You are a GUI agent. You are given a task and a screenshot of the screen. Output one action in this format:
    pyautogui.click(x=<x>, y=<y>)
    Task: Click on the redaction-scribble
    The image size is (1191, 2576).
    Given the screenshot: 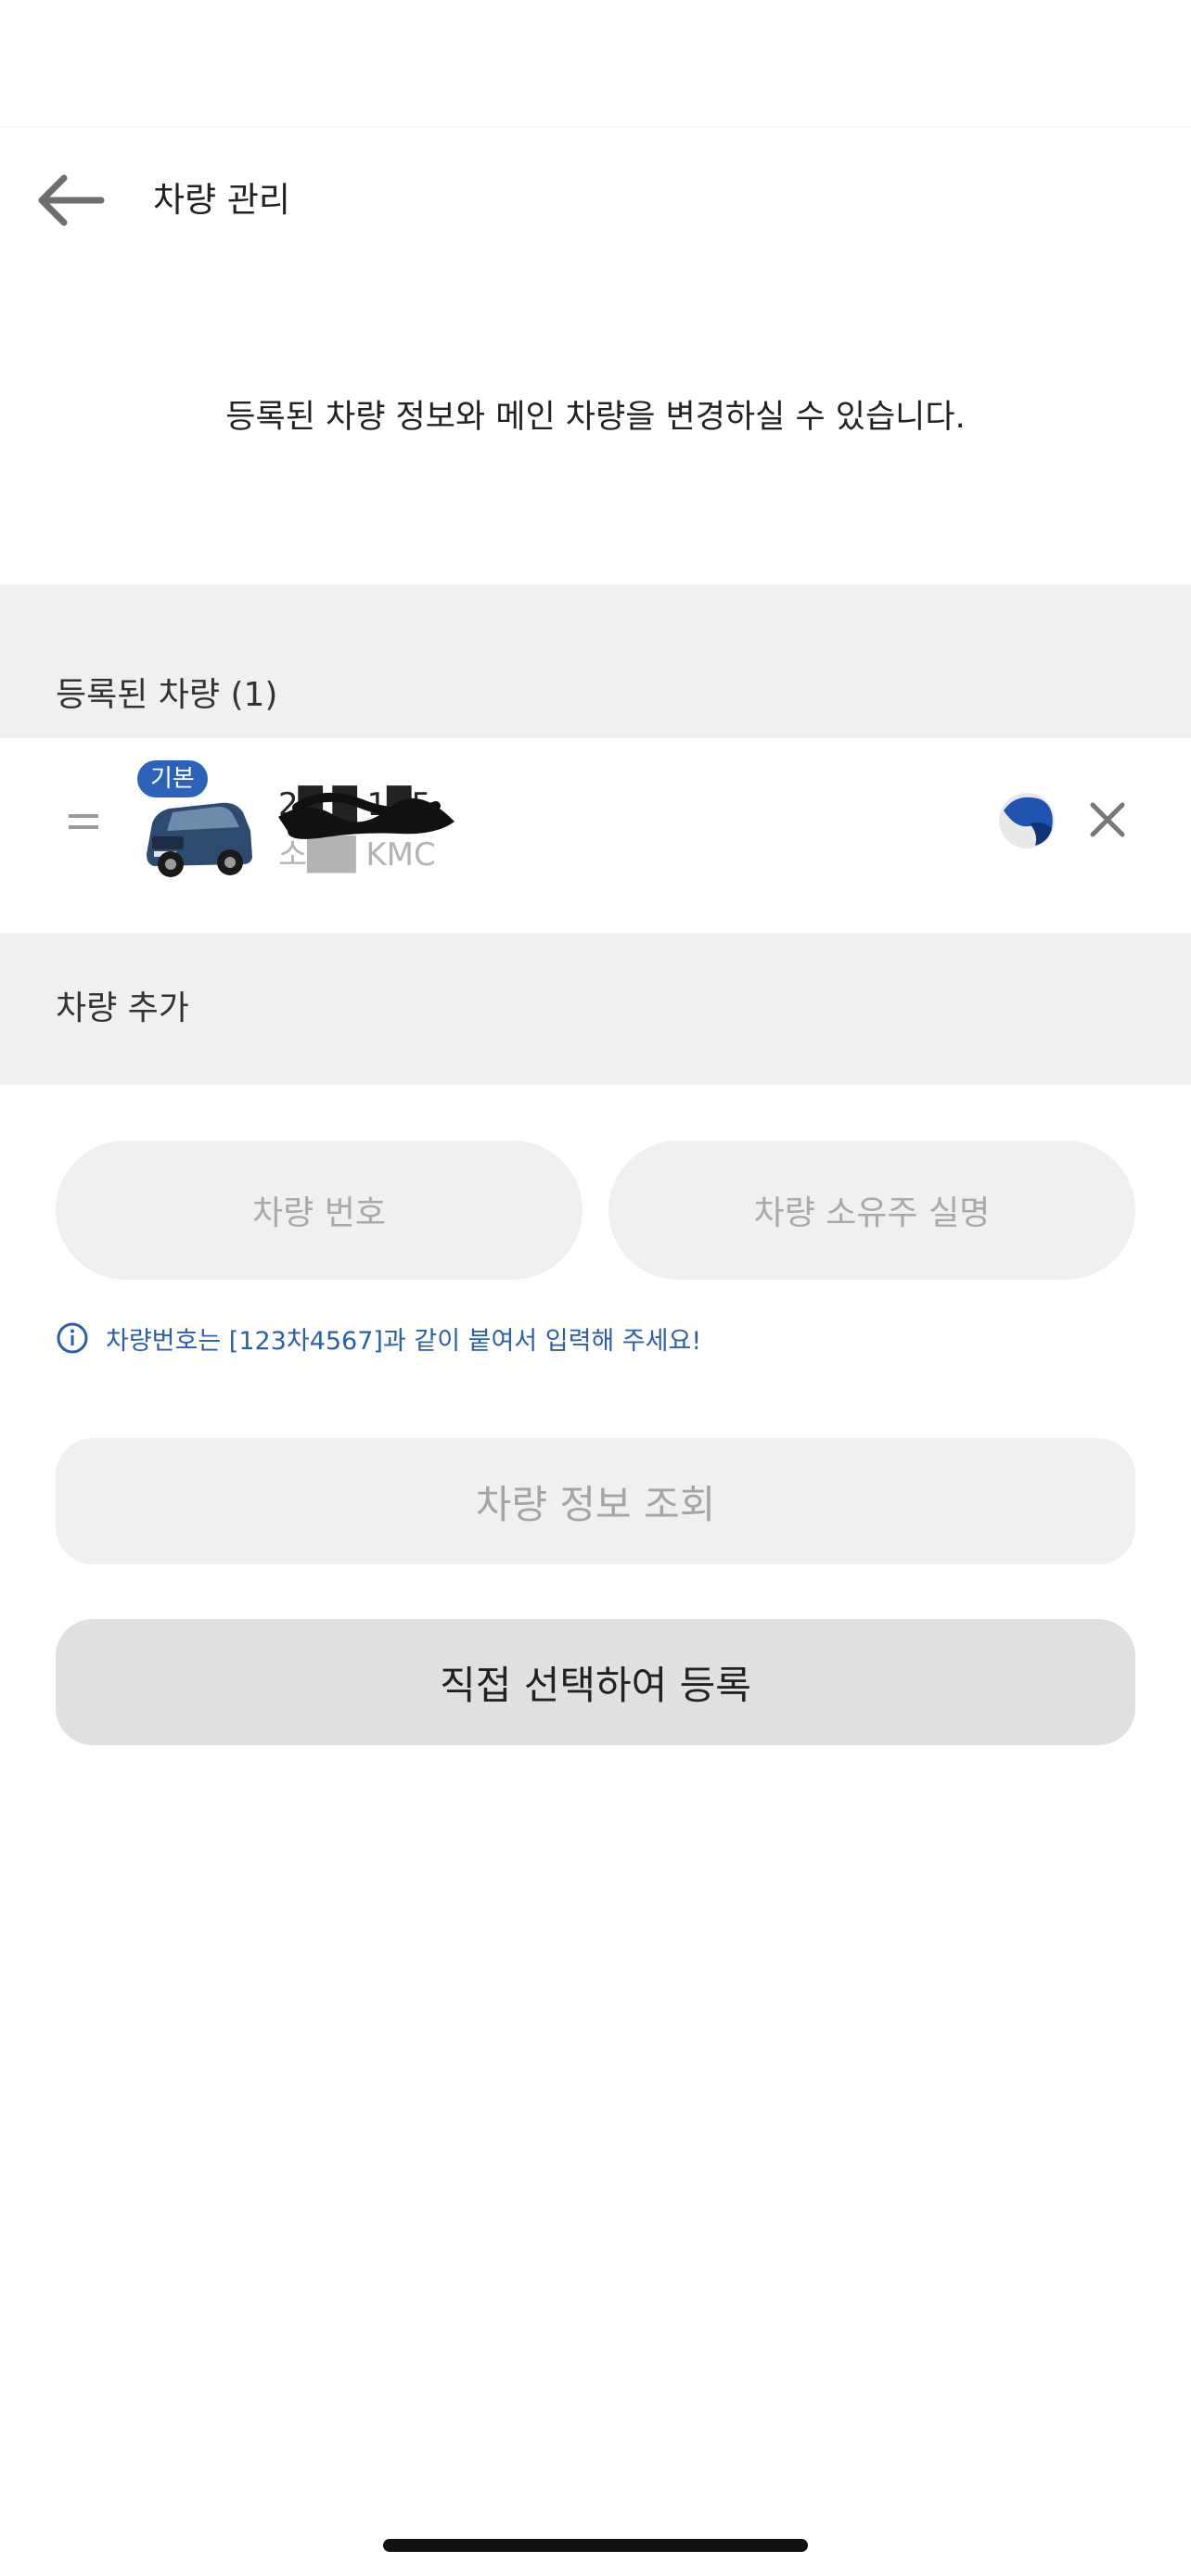 What is the action you would take?
    pyautogui.click(x=366, y=816)
    